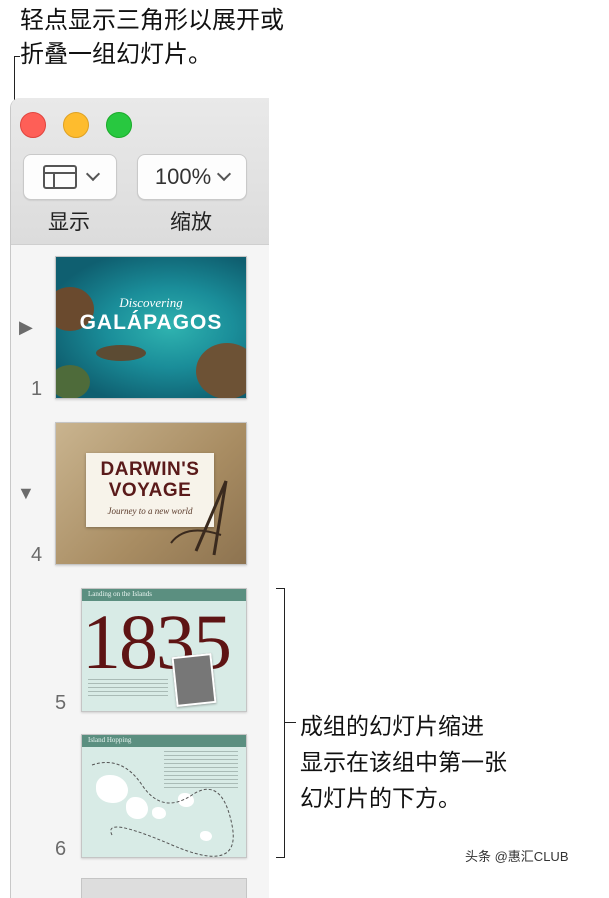 The width and height of the screenshot is (609, 898). What do you see at coordinates (164, 650) in the screenshot?
I see `slide-thumbnail-5: Landing on the Islands 1835` at bounding box center [164, 650].